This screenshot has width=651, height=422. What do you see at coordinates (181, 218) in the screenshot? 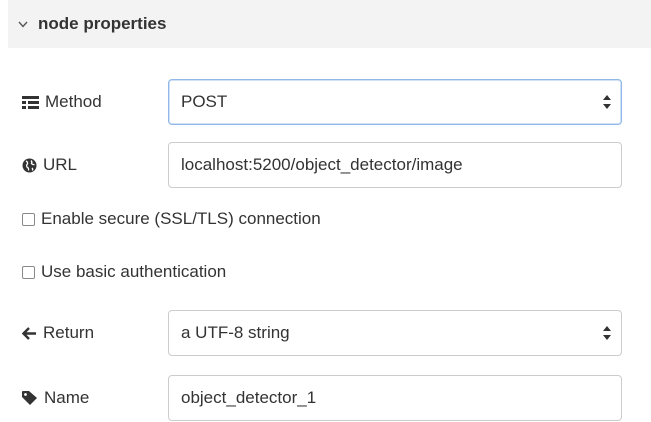
I see `ssl-option-label: Enable secure (SSL/TLS) connection` at bounding box center [181, 218].